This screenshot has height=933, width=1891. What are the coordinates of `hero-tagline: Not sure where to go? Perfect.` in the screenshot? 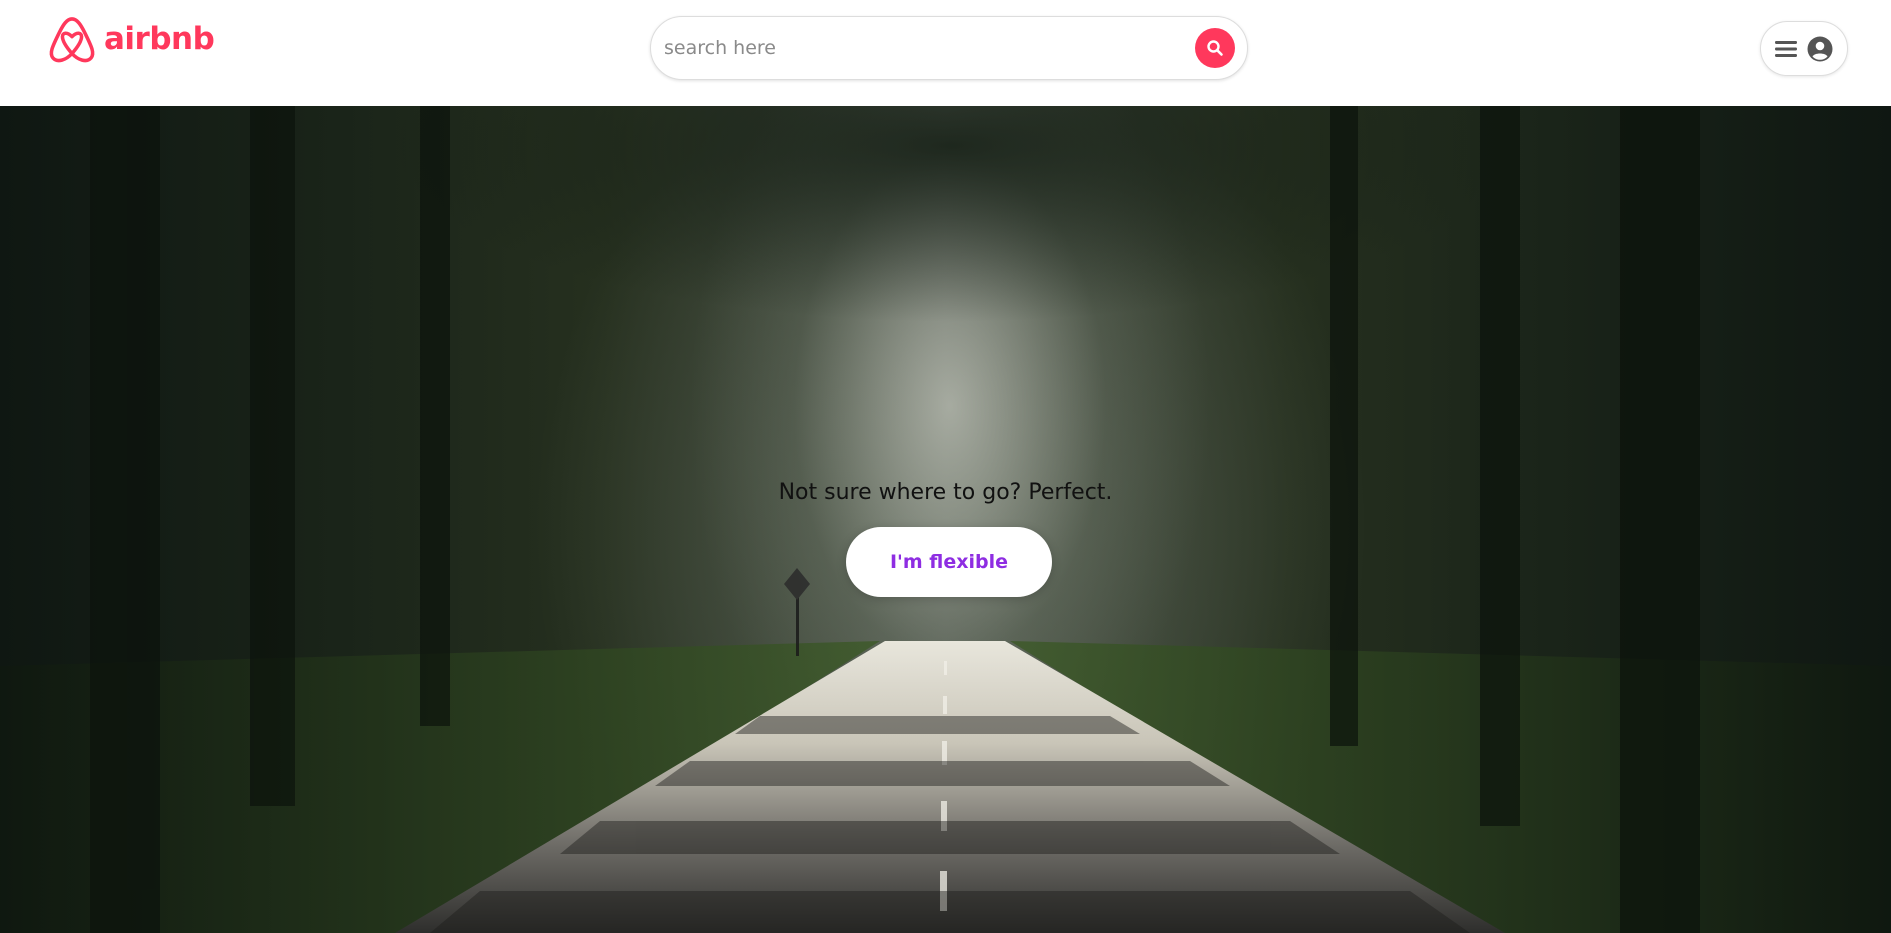 It's located at (945, 492).